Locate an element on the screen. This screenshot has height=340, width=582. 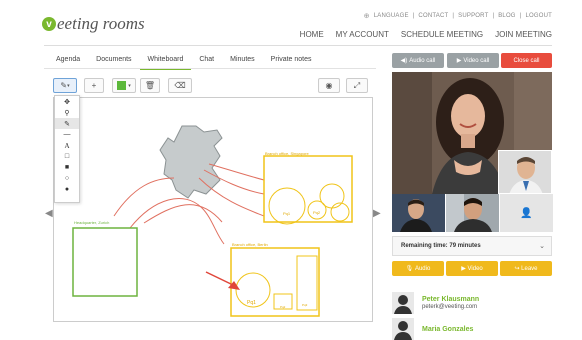
audio-label: Audio is located at coordinates (422, 268).